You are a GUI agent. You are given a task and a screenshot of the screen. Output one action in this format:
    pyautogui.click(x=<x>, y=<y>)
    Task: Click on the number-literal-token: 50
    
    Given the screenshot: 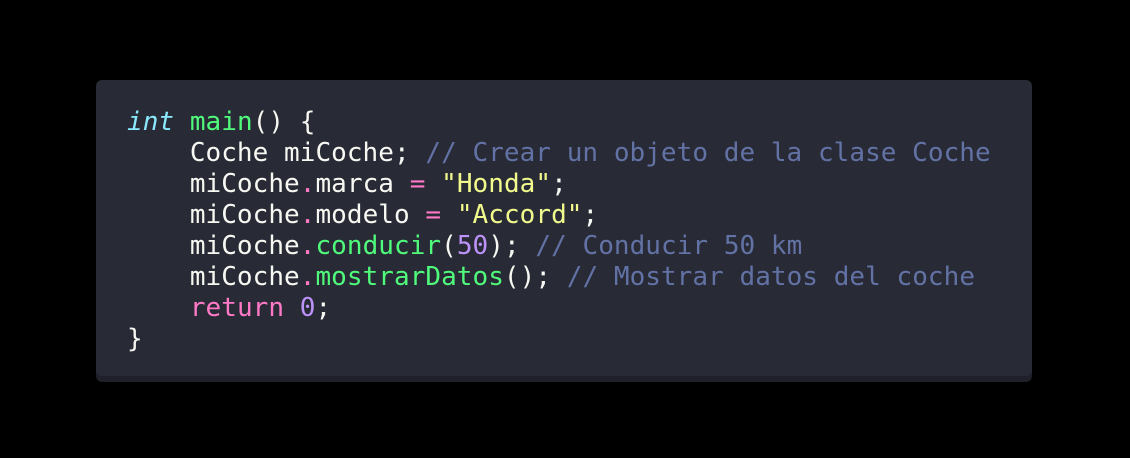 What is the action you would take?
    pyautogui.click(x=472, y=246)
    